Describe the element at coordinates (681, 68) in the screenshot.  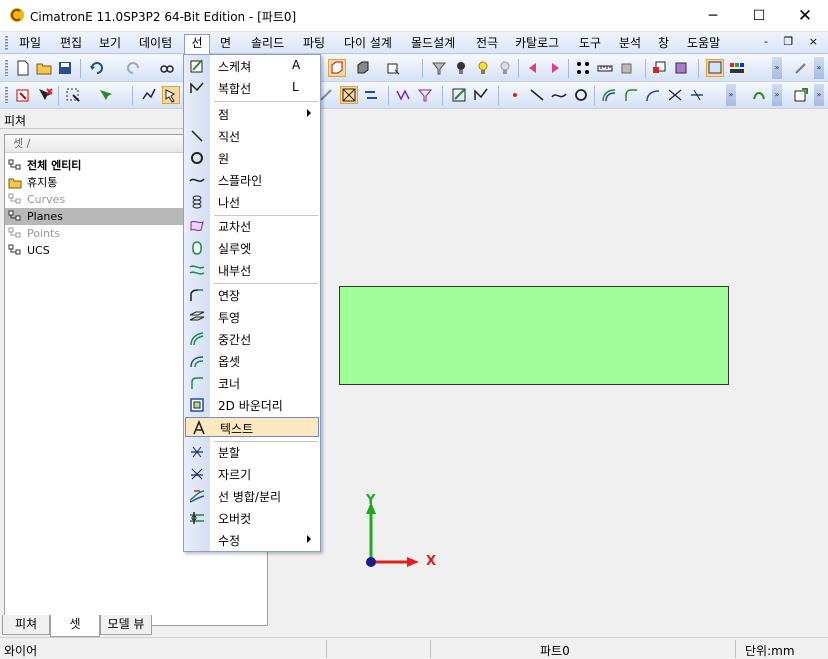
I see `box-purple-icon` at that location.